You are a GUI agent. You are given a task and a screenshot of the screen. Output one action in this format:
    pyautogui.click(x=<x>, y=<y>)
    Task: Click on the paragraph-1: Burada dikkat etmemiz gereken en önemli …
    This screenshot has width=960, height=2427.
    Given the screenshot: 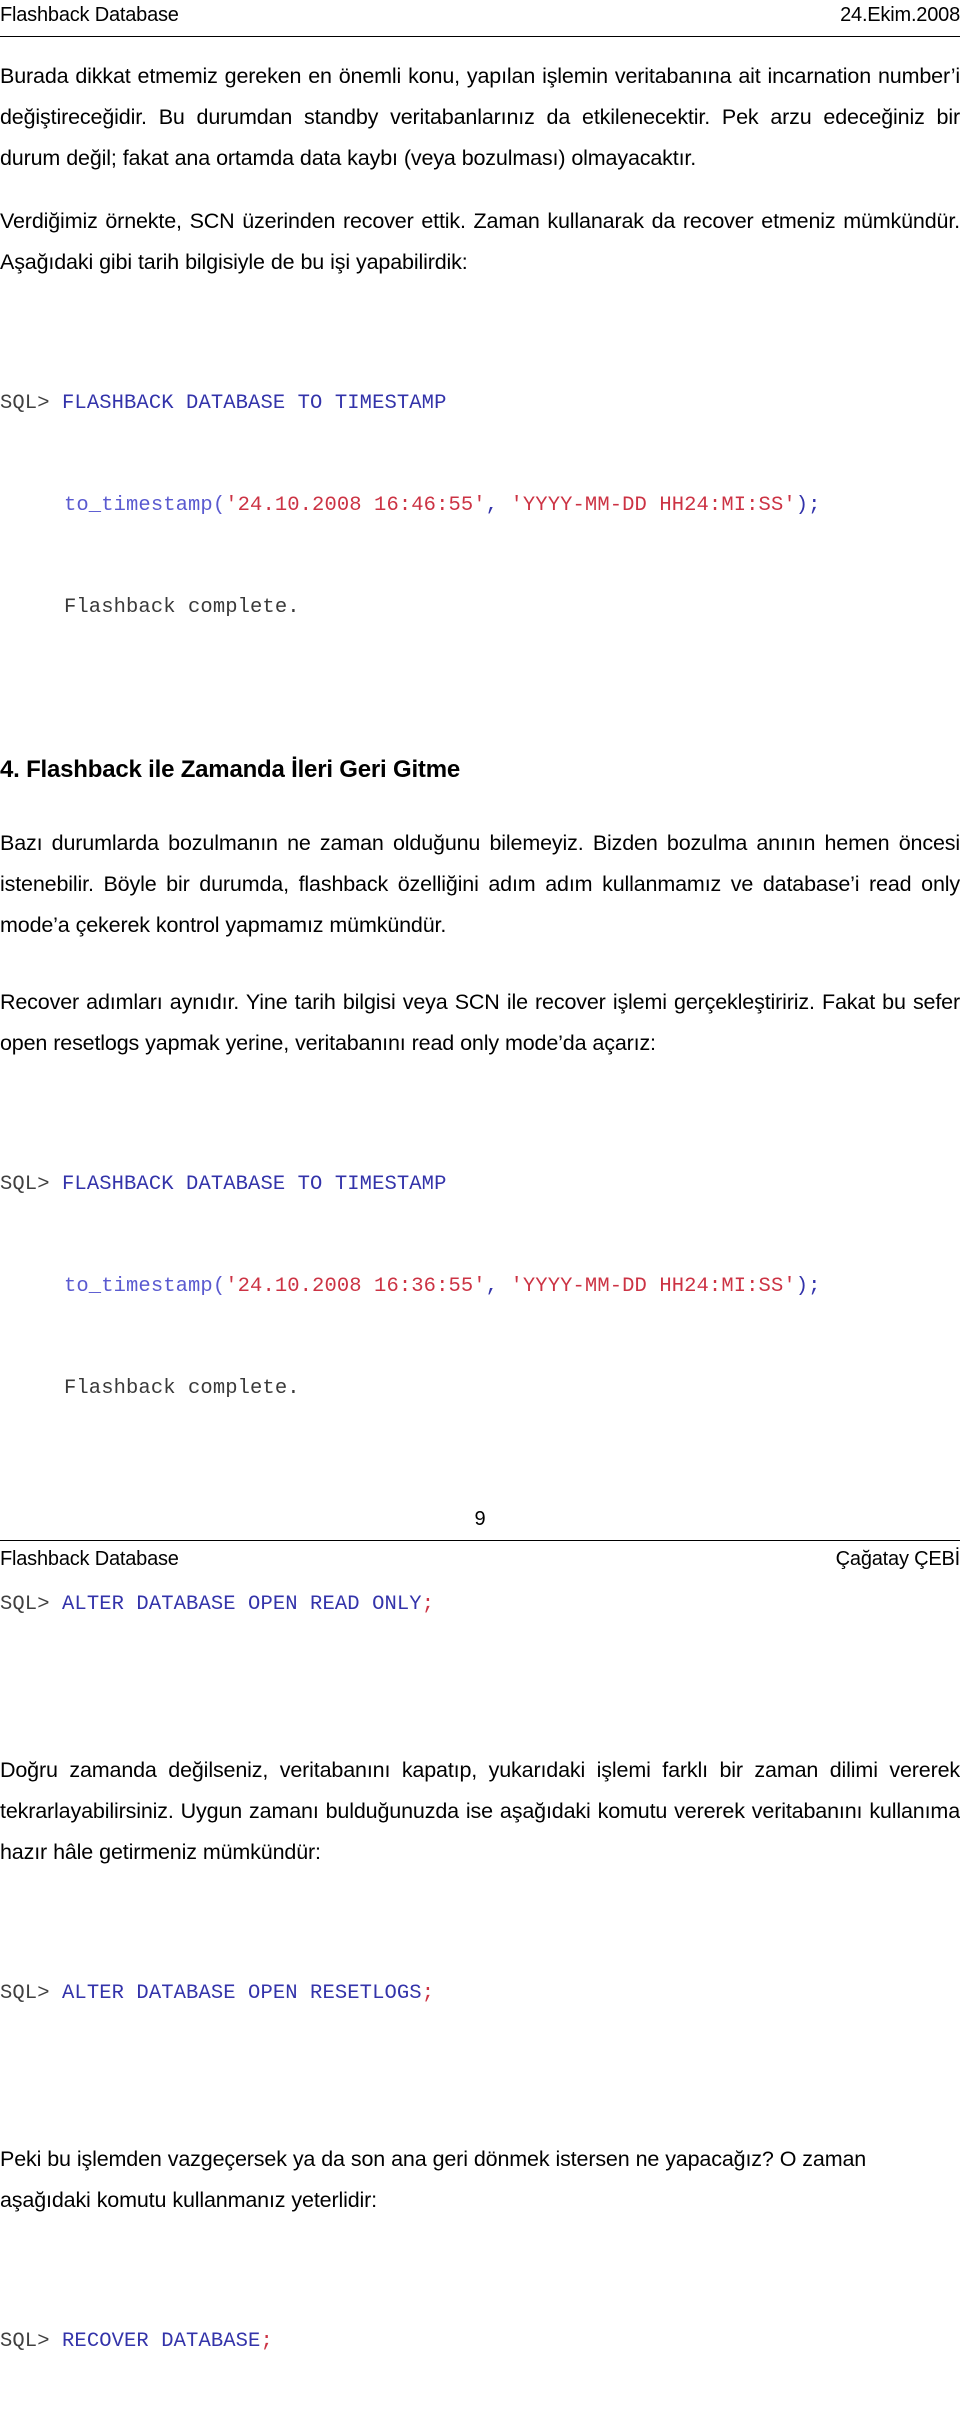 What is the action you would take?
    pyautogui.click(x=480, y=117)
    